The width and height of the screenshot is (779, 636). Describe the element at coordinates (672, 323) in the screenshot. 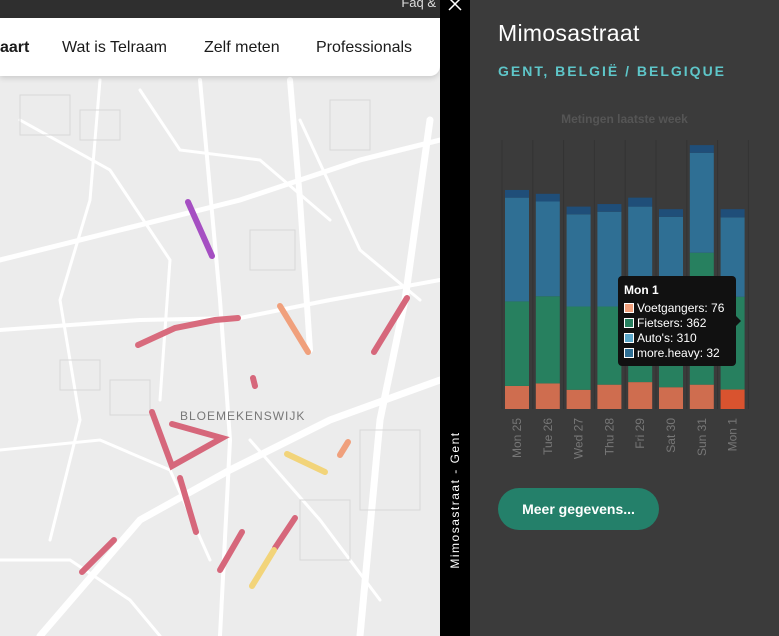

I see `tooltip-cyclists-text: Fietsers: 362` at that location.